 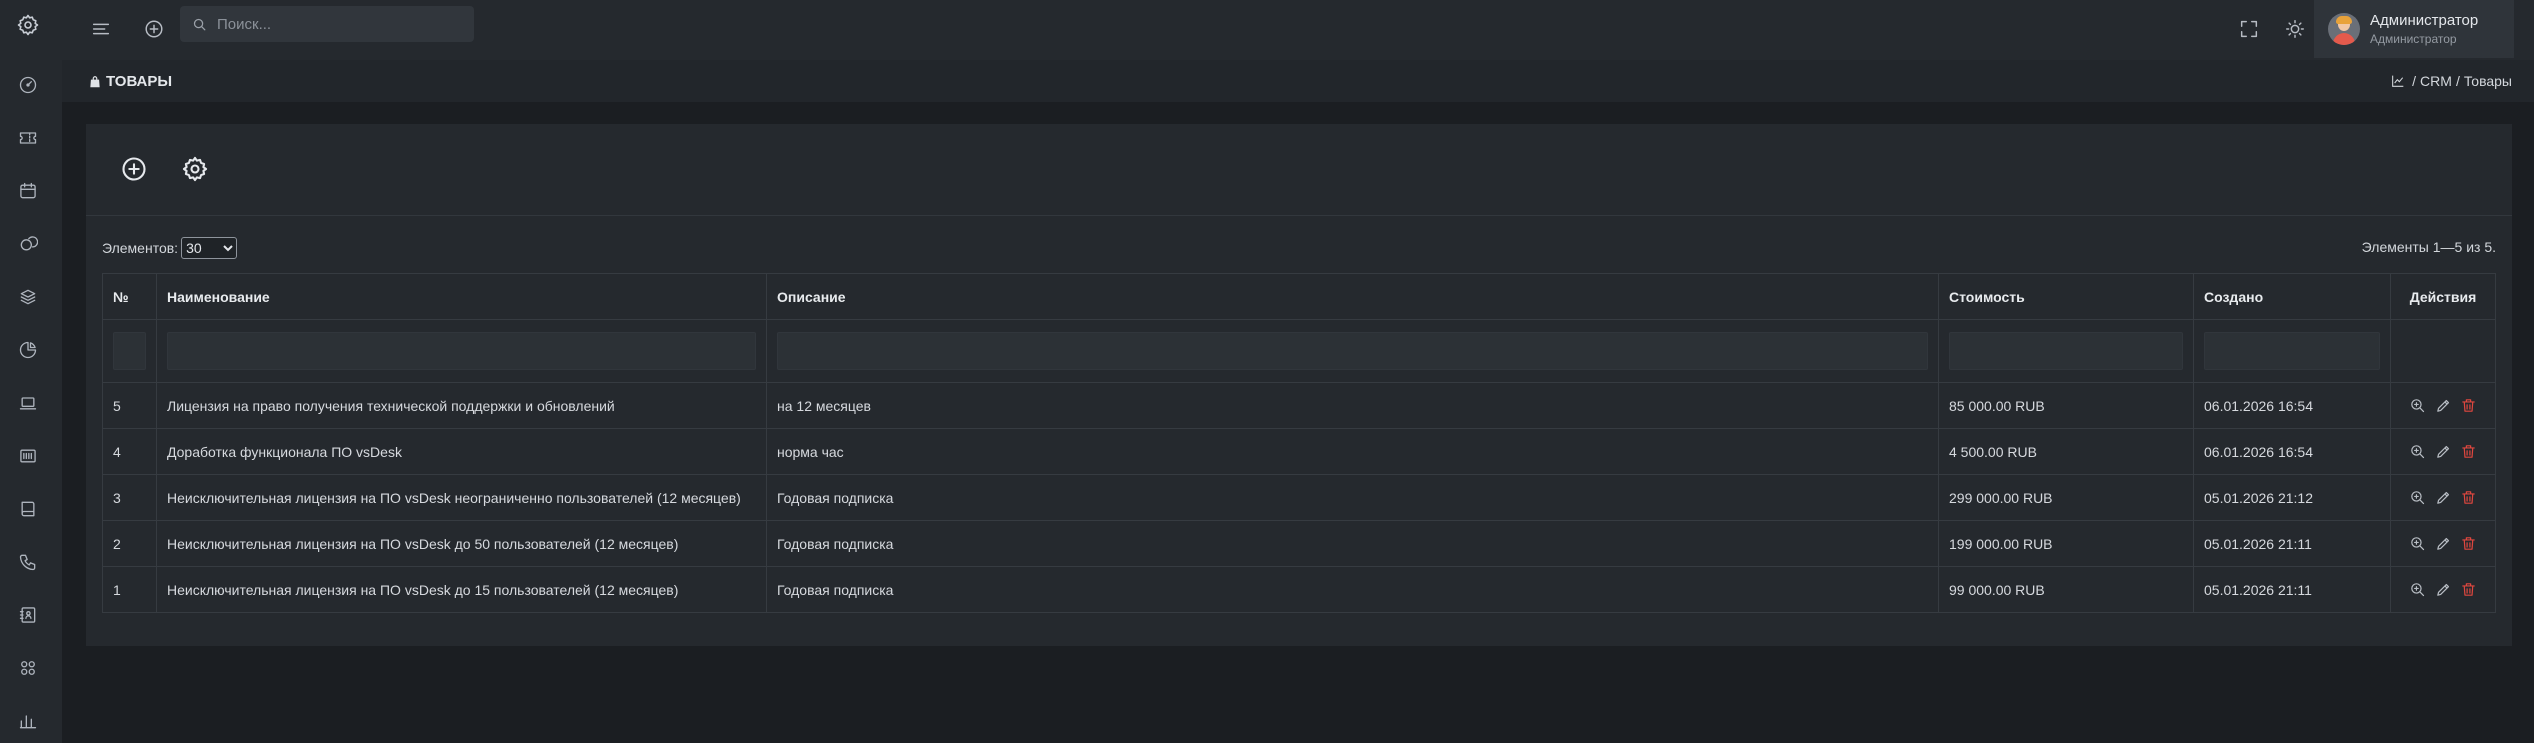 I want to click on chart-line-icon, so click(x=2398, y=81).